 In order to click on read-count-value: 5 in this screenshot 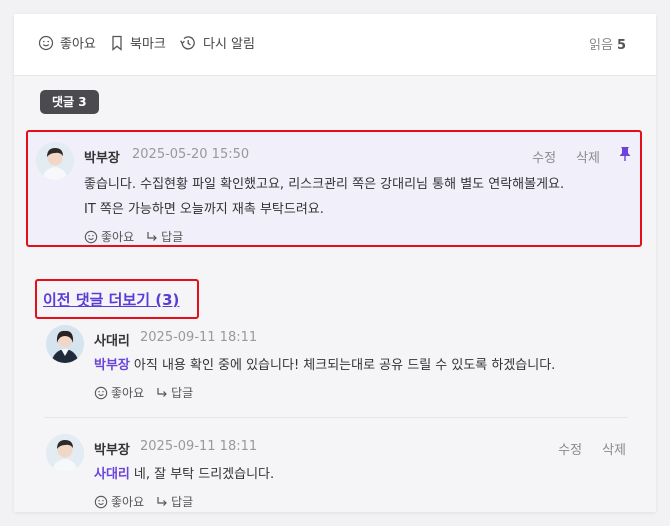, I will do `click(621, 45)`.